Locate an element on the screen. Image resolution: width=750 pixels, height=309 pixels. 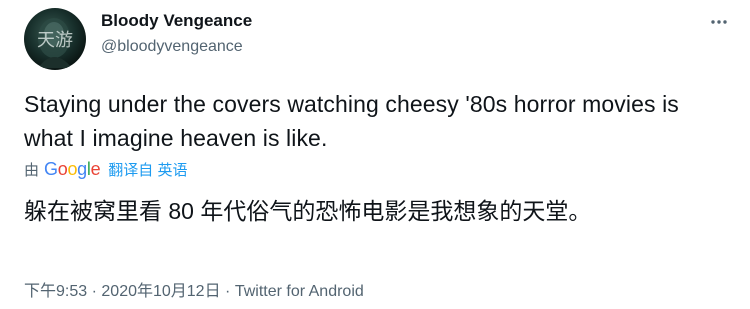
google-logo-letter: G is located at coordinates (51, 168).